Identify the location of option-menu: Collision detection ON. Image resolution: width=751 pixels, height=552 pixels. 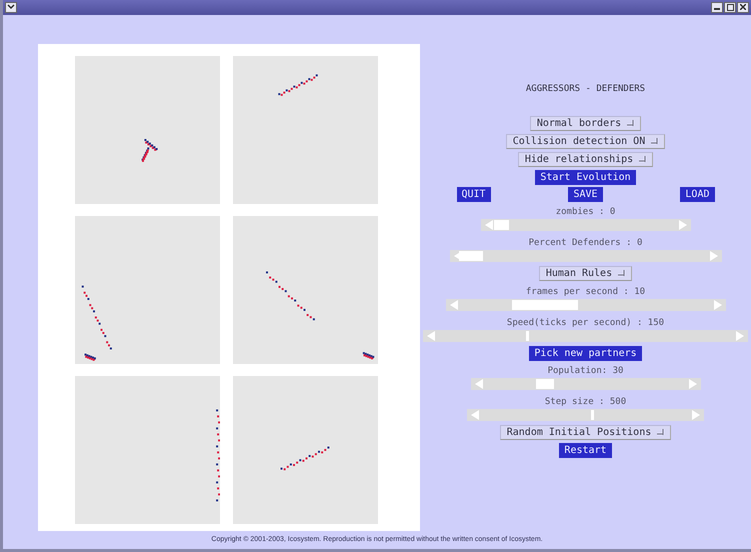
(586, 141).